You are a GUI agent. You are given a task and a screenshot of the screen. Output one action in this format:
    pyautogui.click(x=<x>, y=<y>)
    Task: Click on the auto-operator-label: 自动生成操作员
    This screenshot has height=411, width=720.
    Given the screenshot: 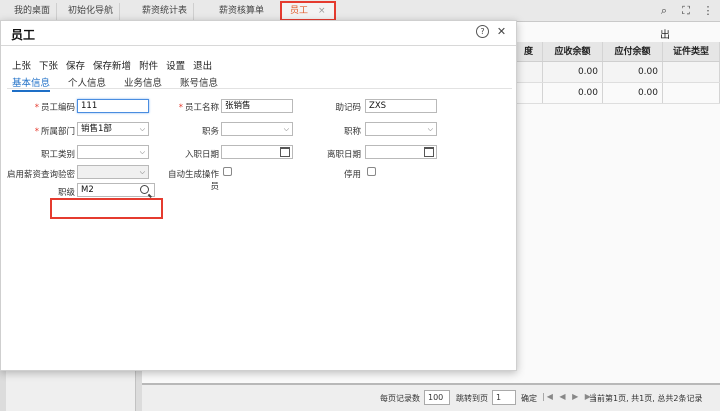 What is the action you would take?
    pyautogui.click(x=193, y=181)
    